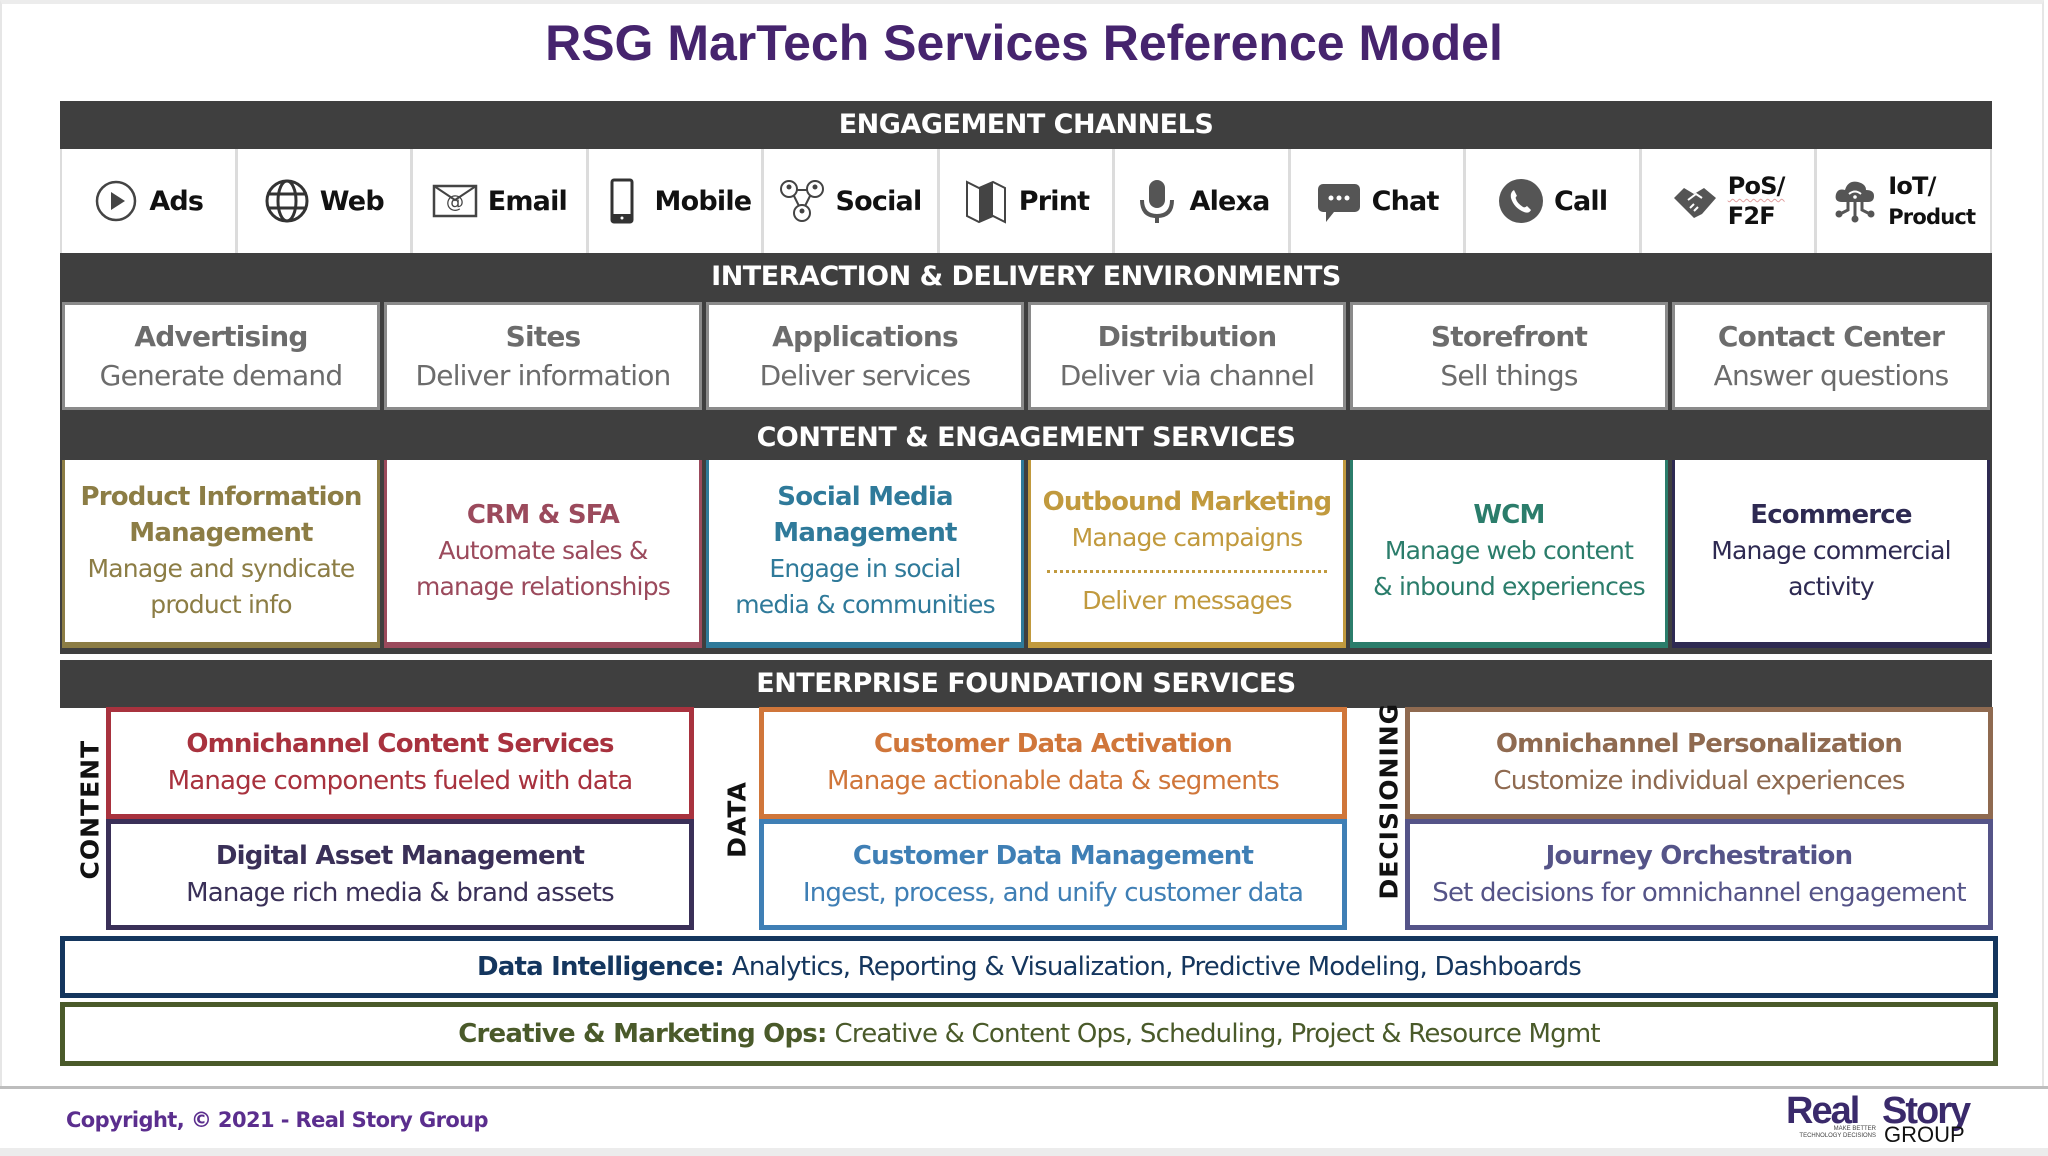 This screenshot has height=1156, width=2048. I want to click on service-desc: Automate sales &, so click(543, 550).